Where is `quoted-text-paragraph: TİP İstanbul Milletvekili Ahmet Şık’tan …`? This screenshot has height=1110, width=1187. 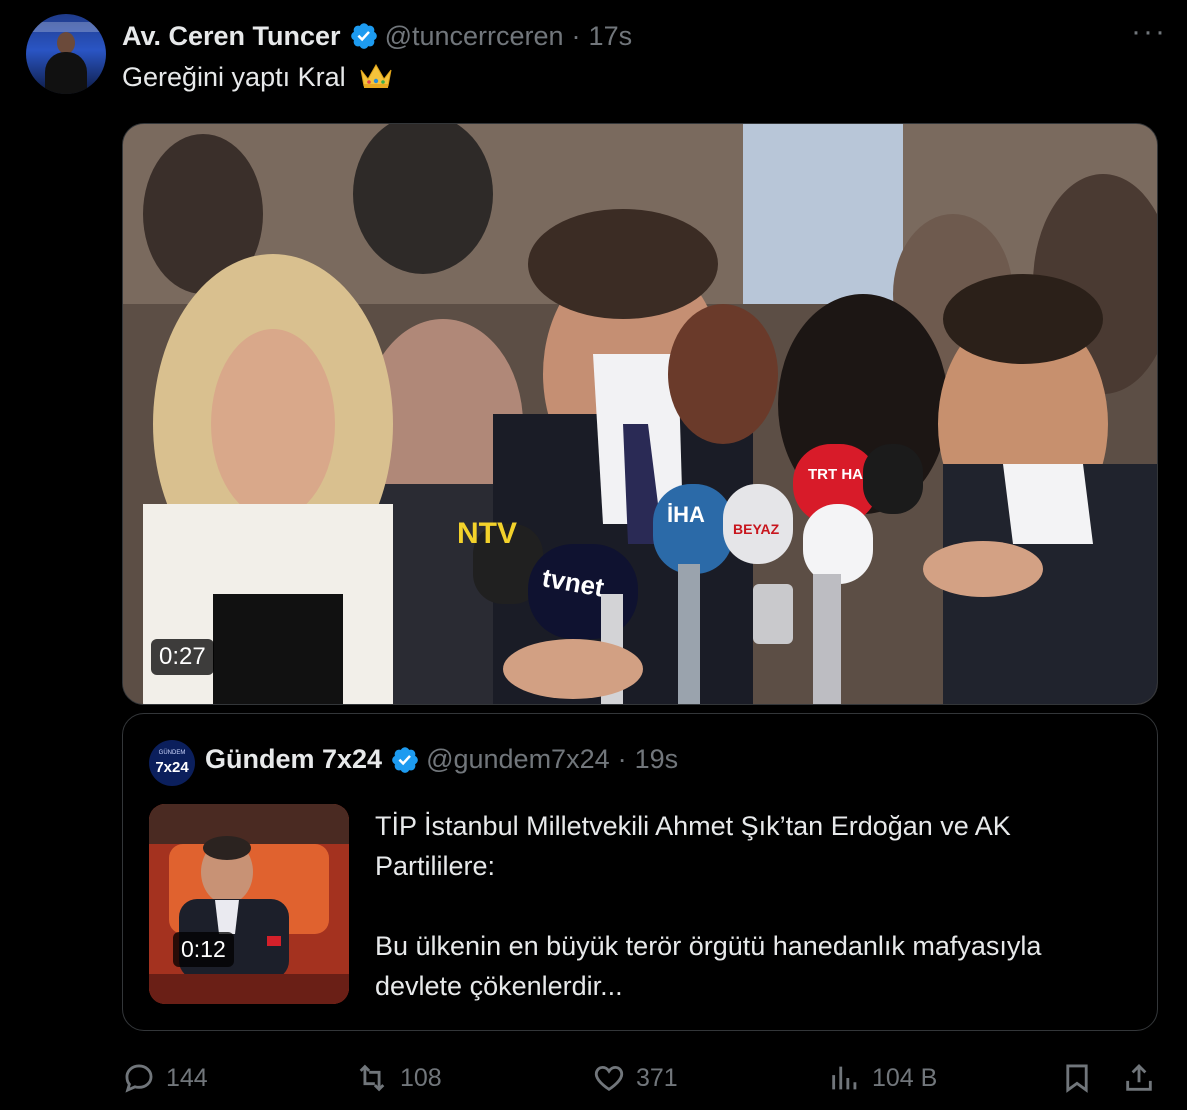
quoted-text-paragraph: TİP İstanbul Milletvekili Ahmet Şık’tan … is located at coordinates (693, 846).